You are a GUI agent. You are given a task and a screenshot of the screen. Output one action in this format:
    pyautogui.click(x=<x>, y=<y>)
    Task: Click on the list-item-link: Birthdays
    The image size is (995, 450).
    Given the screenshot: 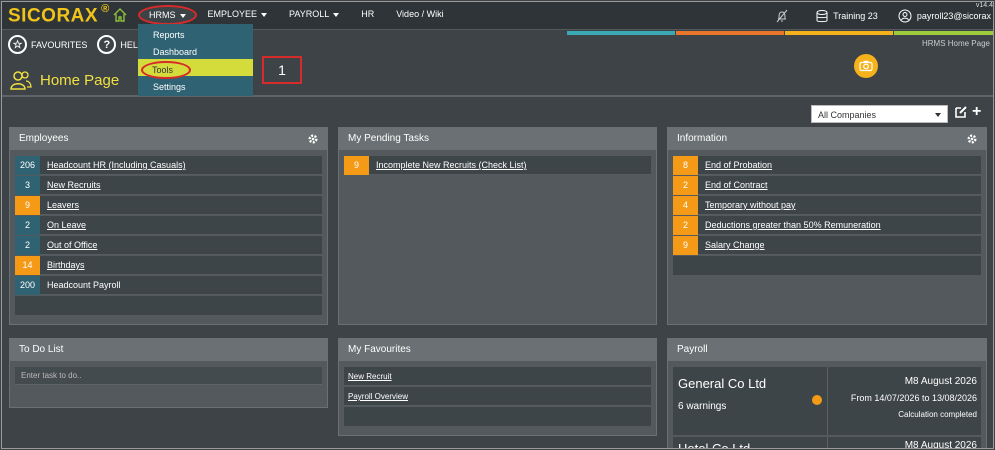 What is the action you would take?
    pyautogui.click(x=62, y=265)
    